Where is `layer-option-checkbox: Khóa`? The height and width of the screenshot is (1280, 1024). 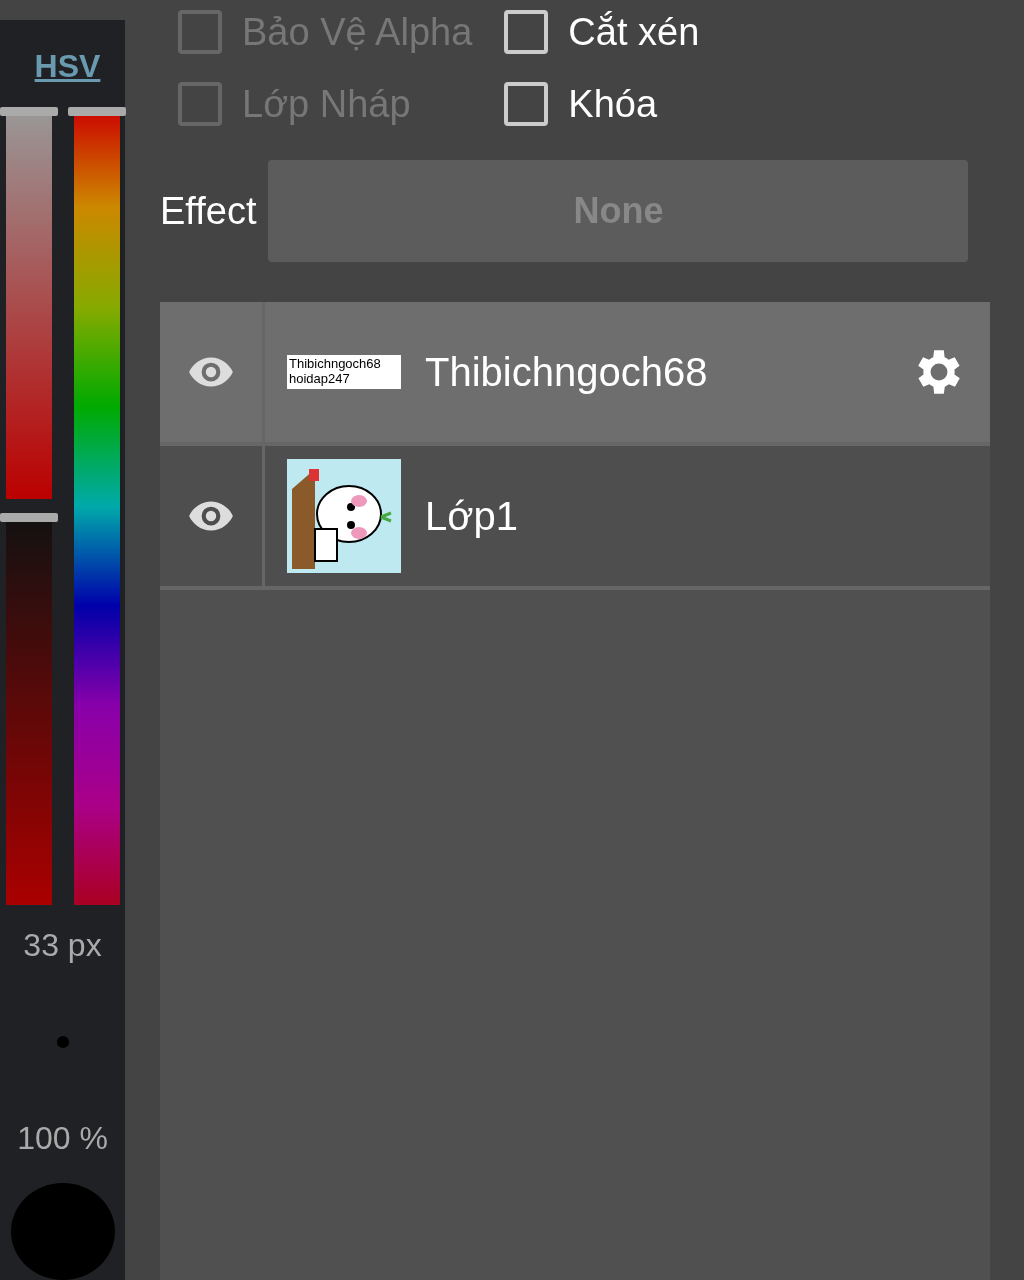 layer-option-checkbox: Khóa is located at coordinates (602, 104).